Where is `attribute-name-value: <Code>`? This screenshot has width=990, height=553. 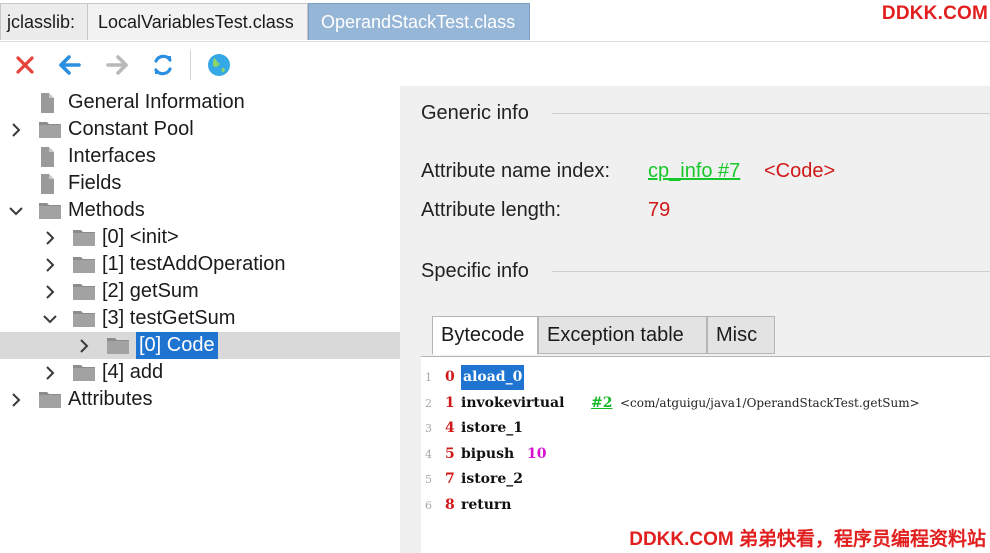 attribute-name-value: <Code> is located at coordinates (800, 171).